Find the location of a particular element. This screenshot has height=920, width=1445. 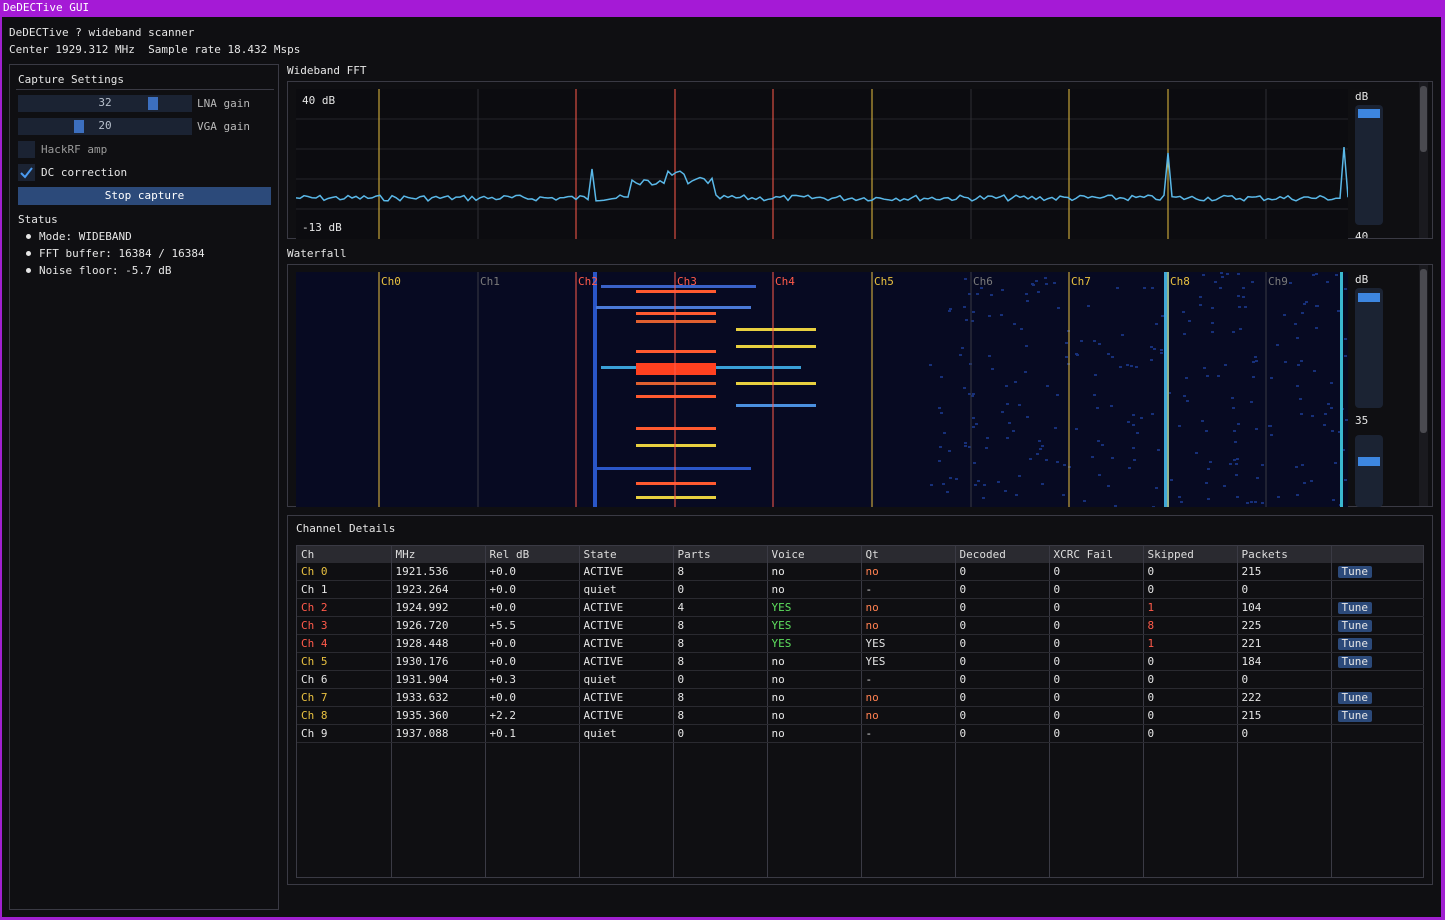

column-header: MHz is located at coordinates (438, 554).